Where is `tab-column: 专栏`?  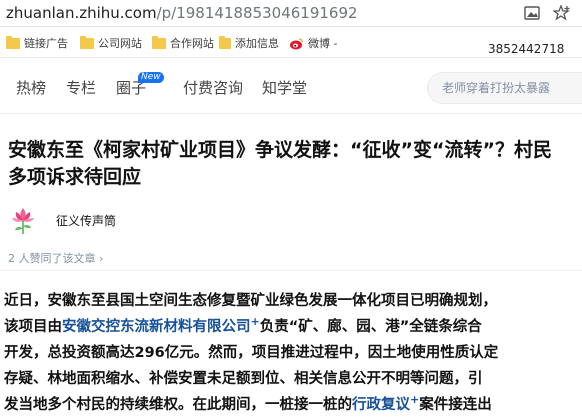 tab-column: 专栏 is located at coordinates (81, 87).